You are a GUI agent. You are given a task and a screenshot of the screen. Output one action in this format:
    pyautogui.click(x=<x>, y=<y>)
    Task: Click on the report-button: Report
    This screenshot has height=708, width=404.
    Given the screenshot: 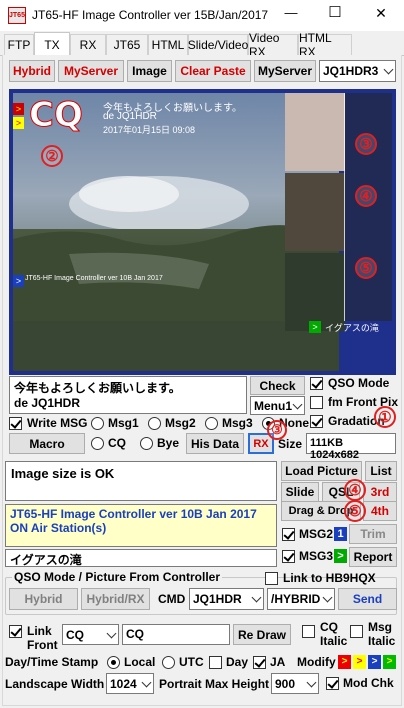 What is the action you would take?
    pyautogui.click(x=373, y=557)
    